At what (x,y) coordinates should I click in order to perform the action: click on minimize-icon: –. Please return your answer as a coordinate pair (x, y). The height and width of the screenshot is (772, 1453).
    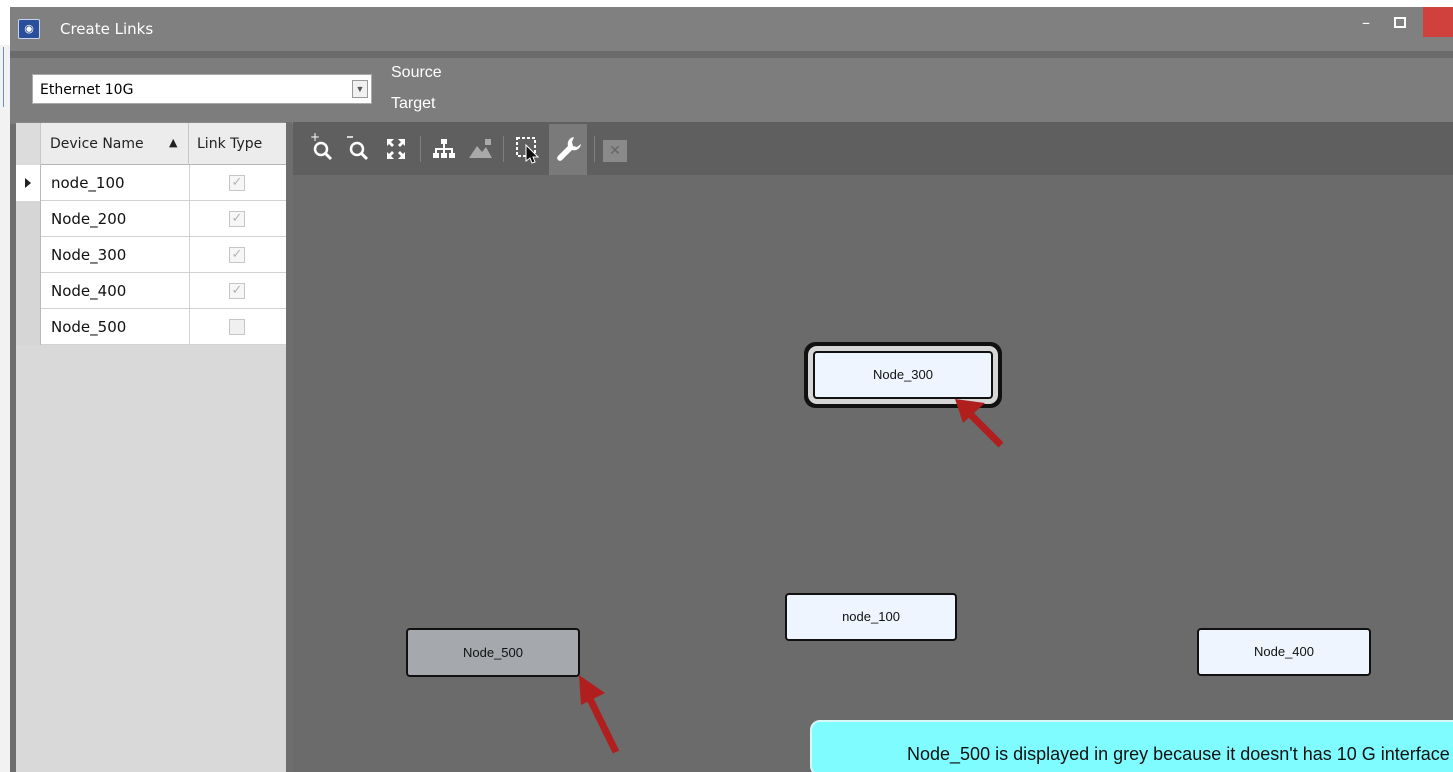
    Looking at the image, I should click on (1366, 22).